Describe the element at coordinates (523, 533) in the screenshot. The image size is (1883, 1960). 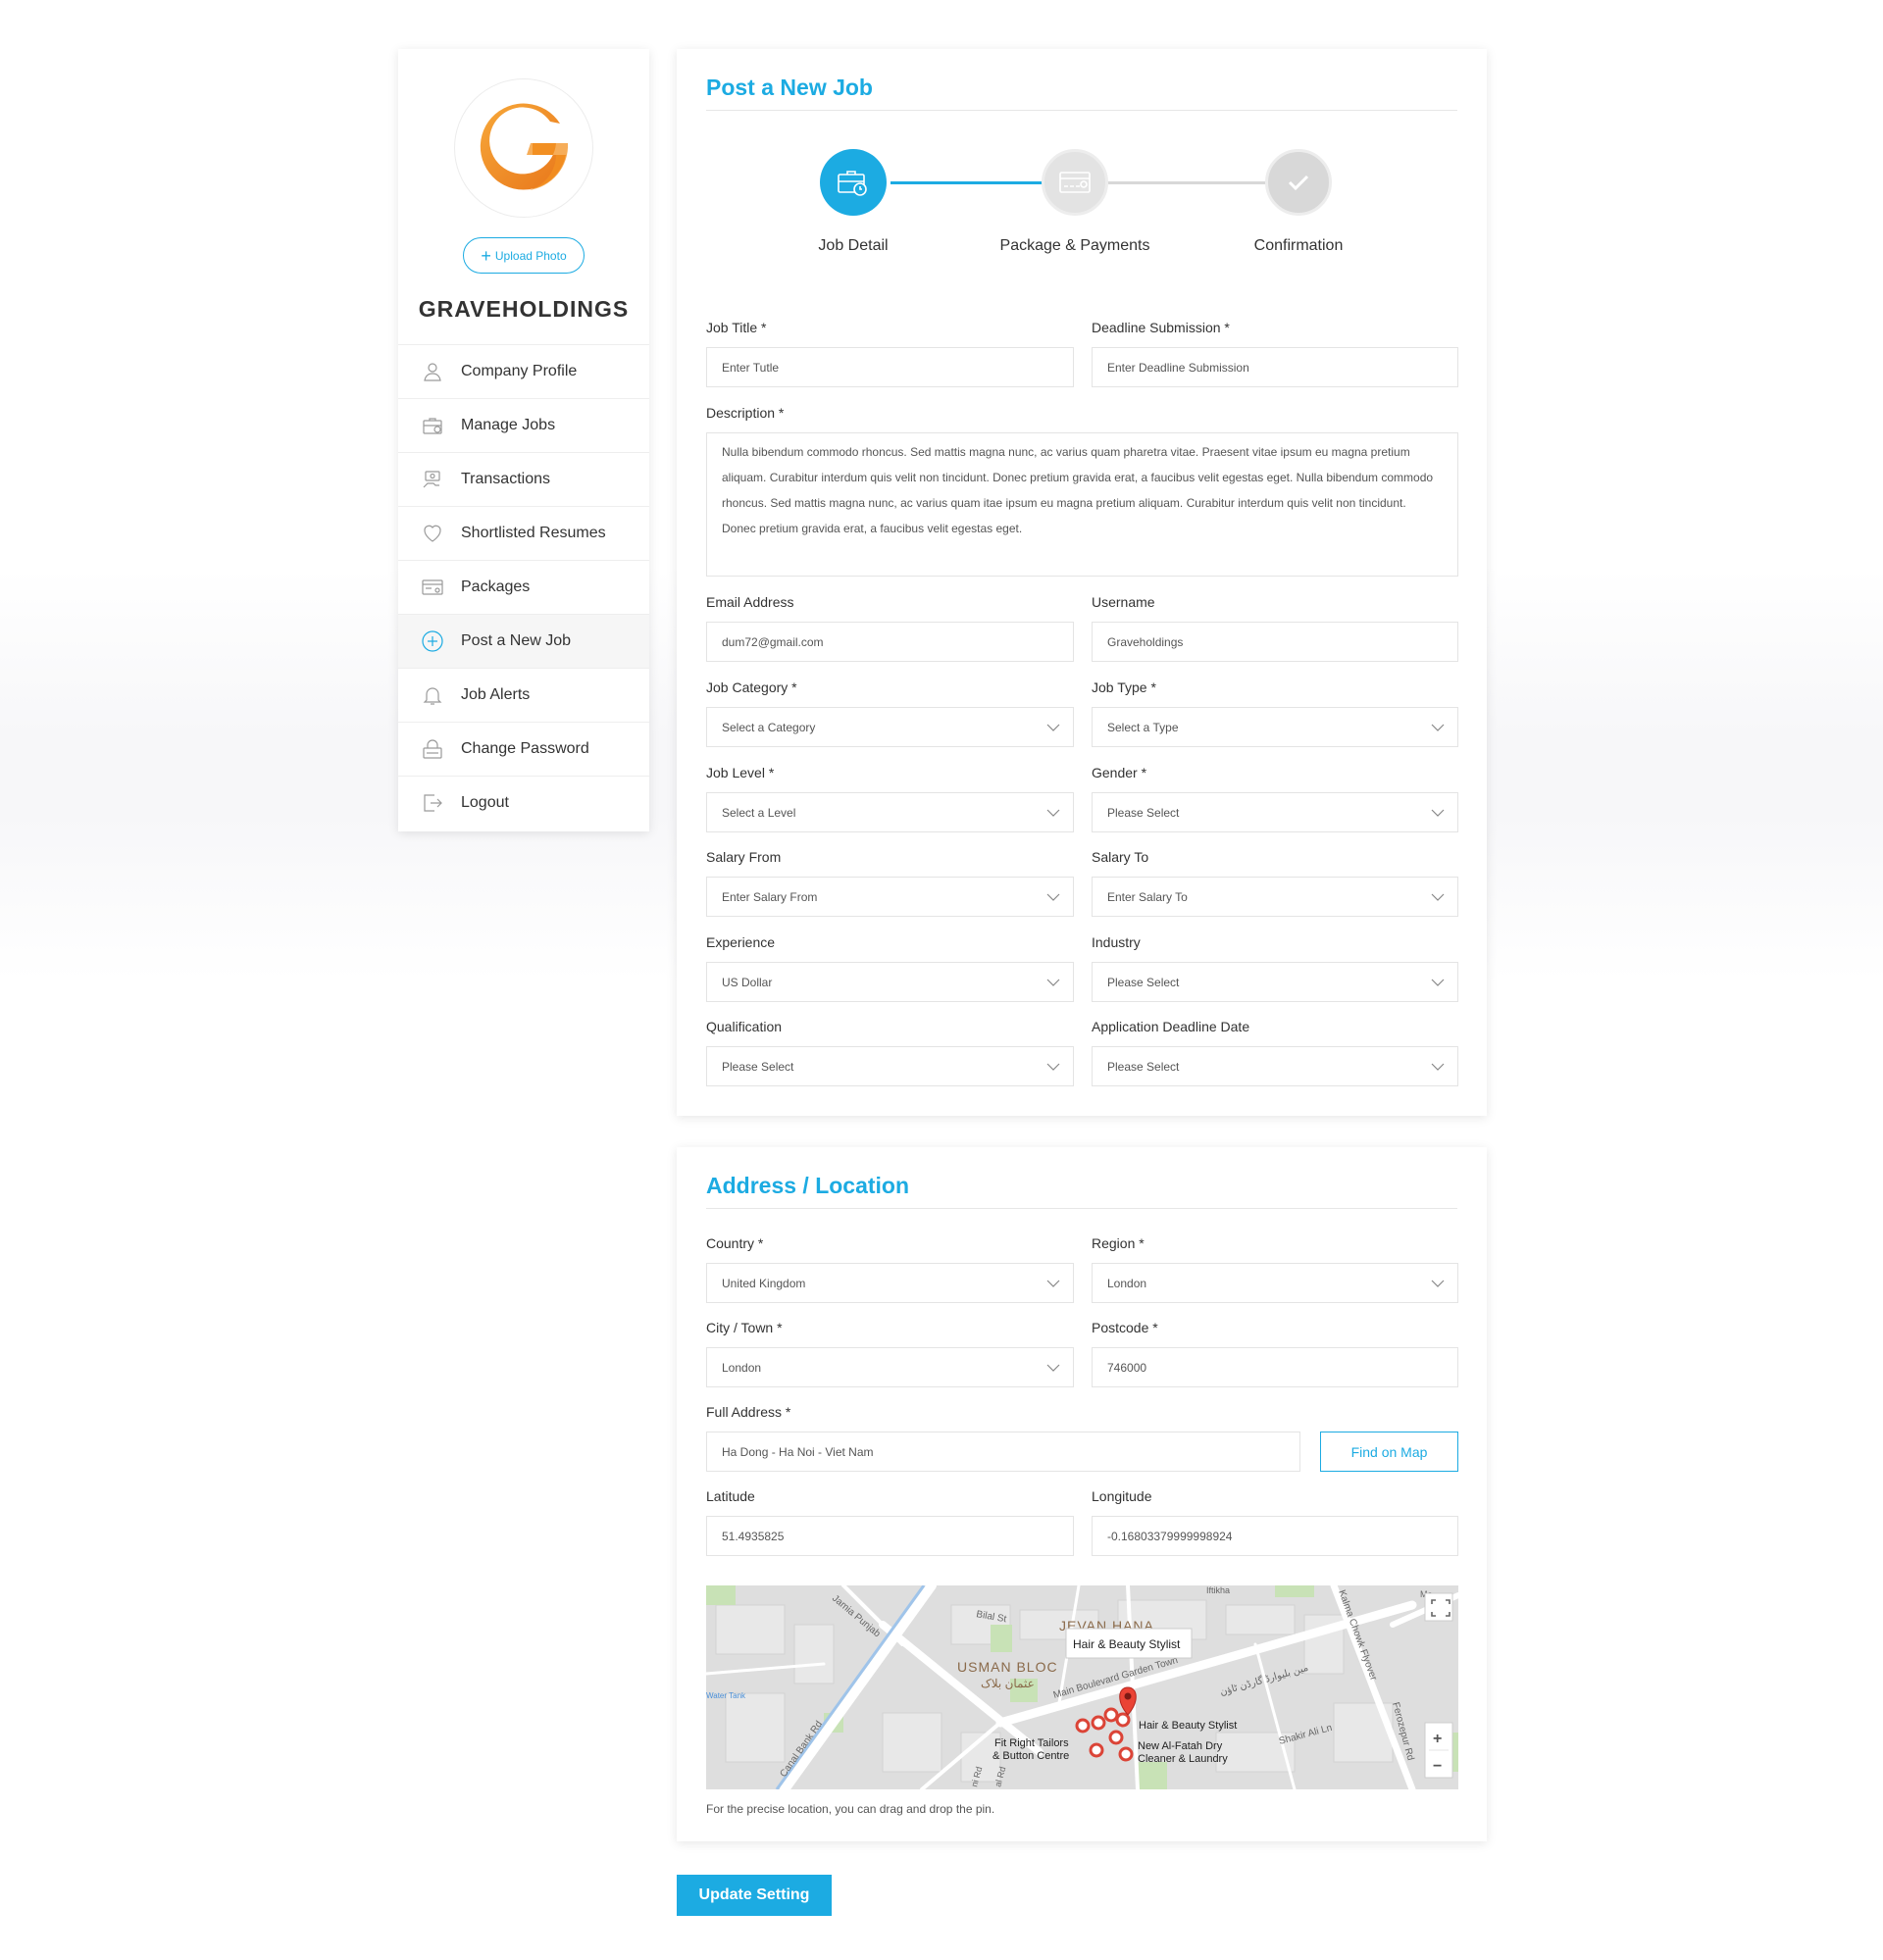
I see `sidebar-item-shortlisted-resumes: Shortlisted Resumes` at that location.